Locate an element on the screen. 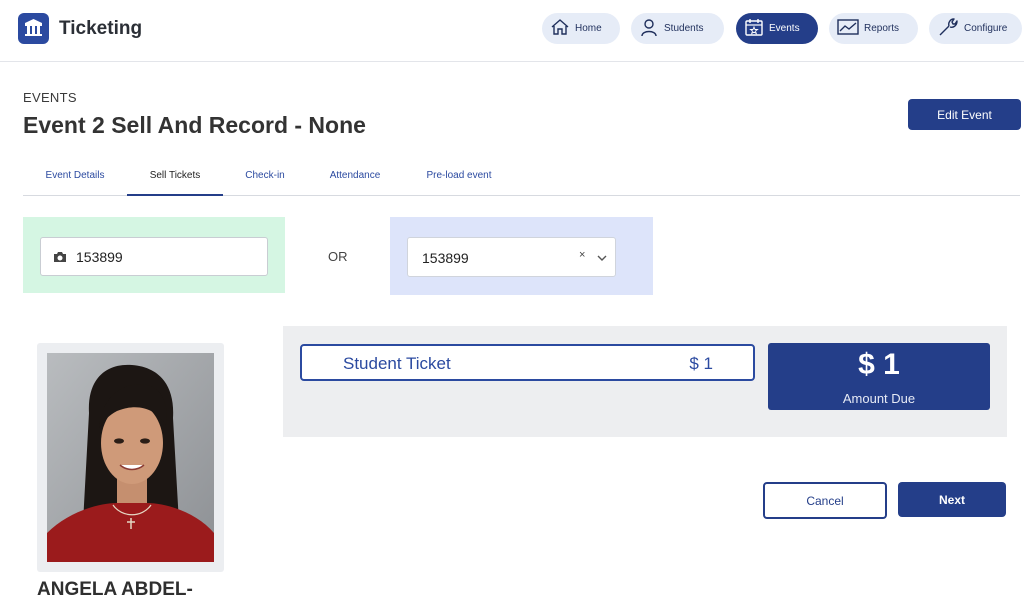 Image resolution: width=1024 pixels, height=603 pixels. ticketing-logo-icon is located at coordinates (33, 28).